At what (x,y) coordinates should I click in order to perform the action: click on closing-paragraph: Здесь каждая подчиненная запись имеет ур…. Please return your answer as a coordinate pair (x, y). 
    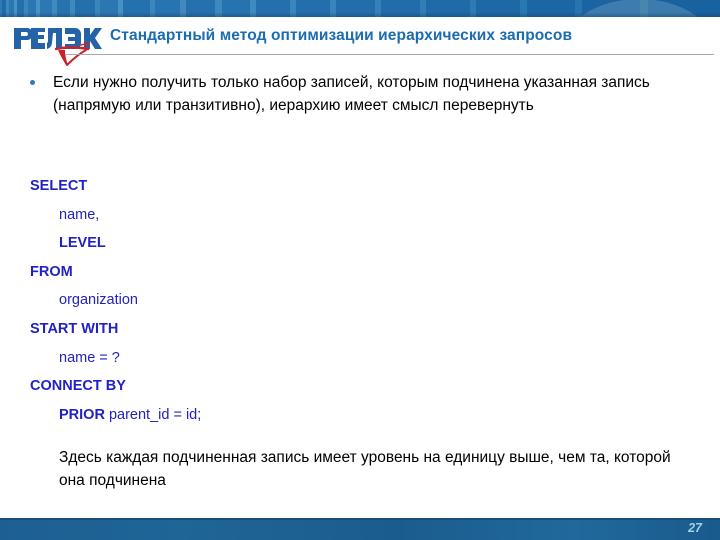
    Looking at the image, I should click on (365, 469).